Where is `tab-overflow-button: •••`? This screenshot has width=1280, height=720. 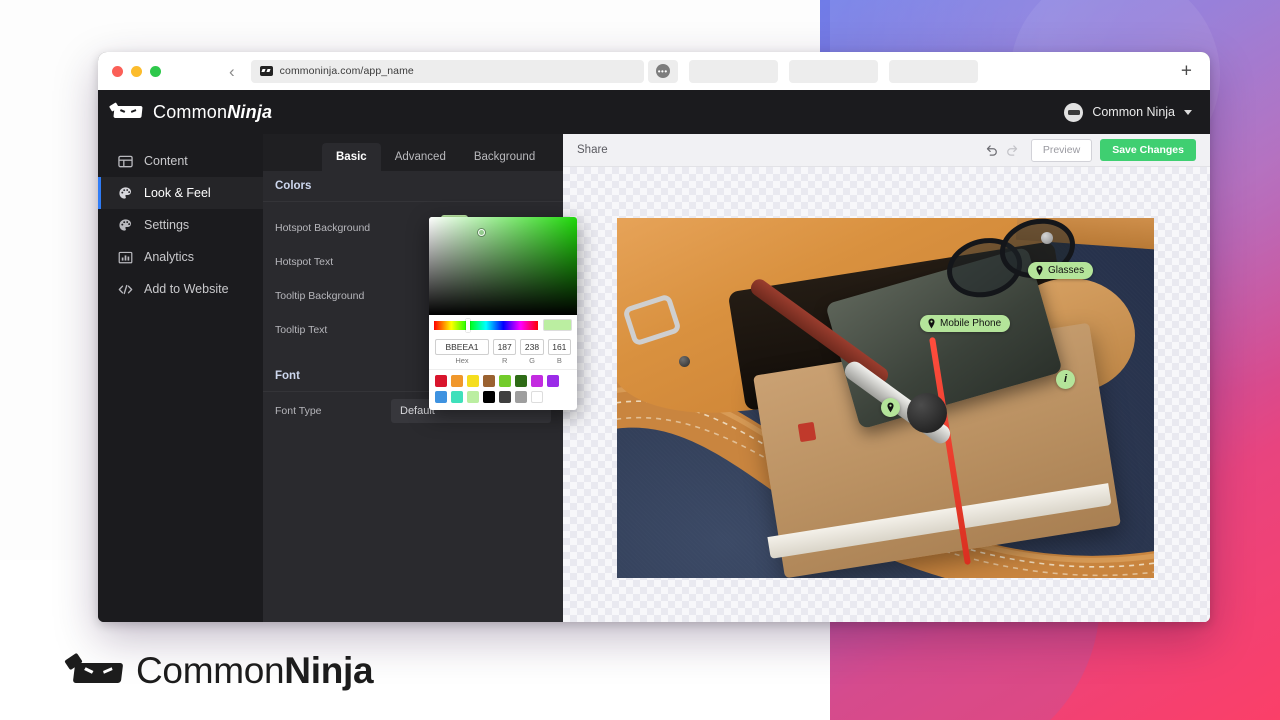
tab-overflow-button: ••• is located at coordinates (662, 71).